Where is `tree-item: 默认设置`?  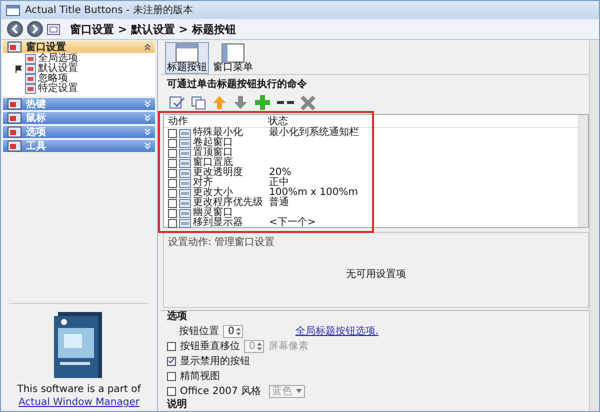
tree-item: 默认设置 is located at coordinates (85, 69).